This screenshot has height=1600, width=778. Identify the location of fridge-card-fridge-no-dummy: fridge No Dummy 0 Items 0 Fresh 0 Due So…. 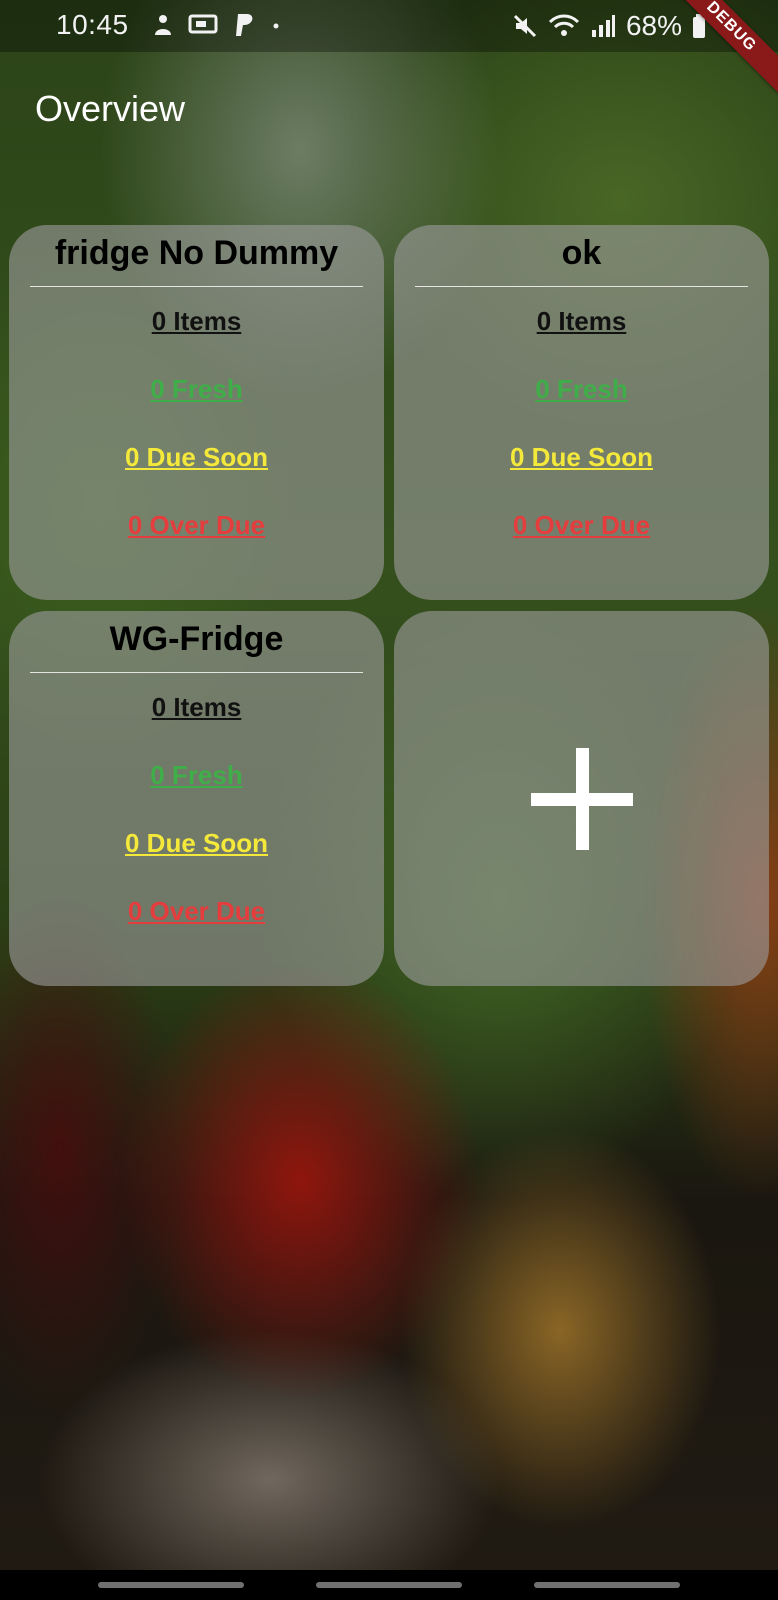
(196, 412).